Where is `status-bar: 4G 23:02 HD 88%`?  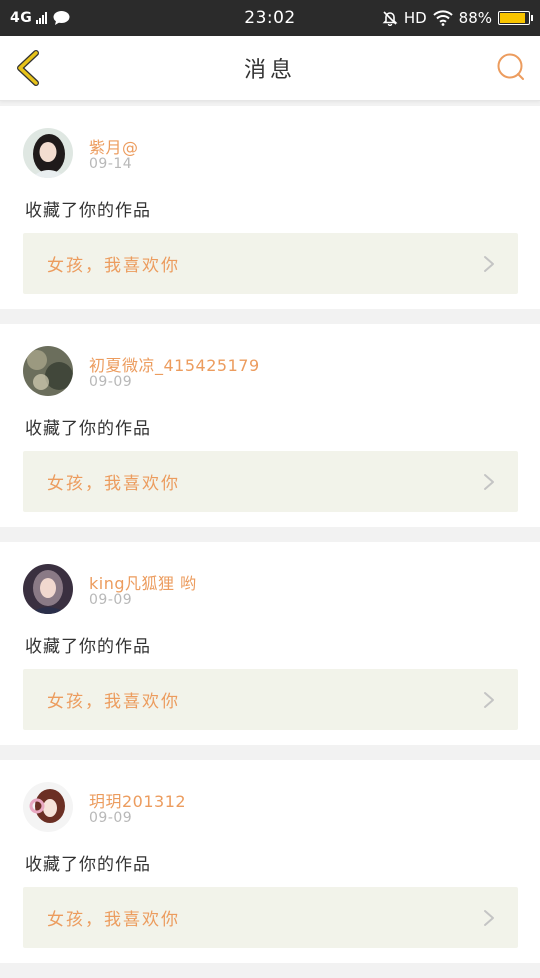 status-bar: 4G 23:02 HD 88% is located at coordinates (270, 18).